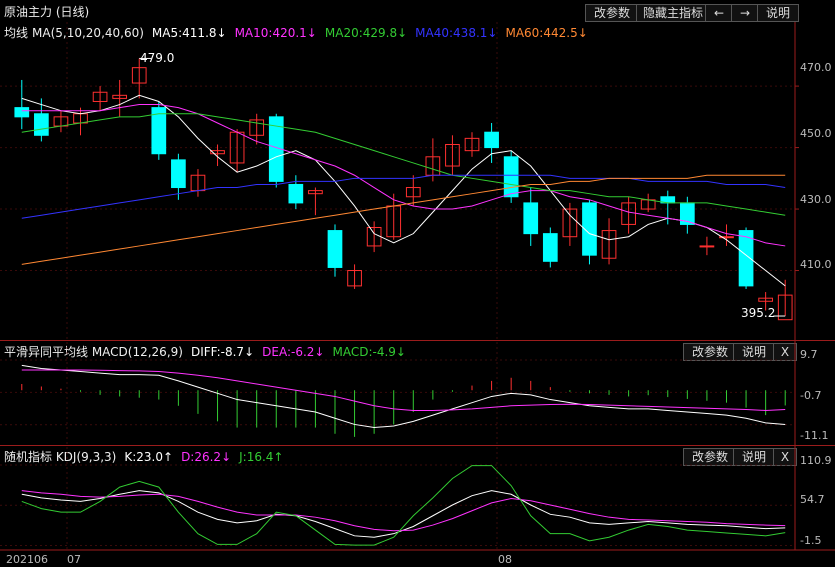  What do you see at coordinates (403, 219) in the screenshot?
I see `ma60-line` at bounding box center [403, 219].